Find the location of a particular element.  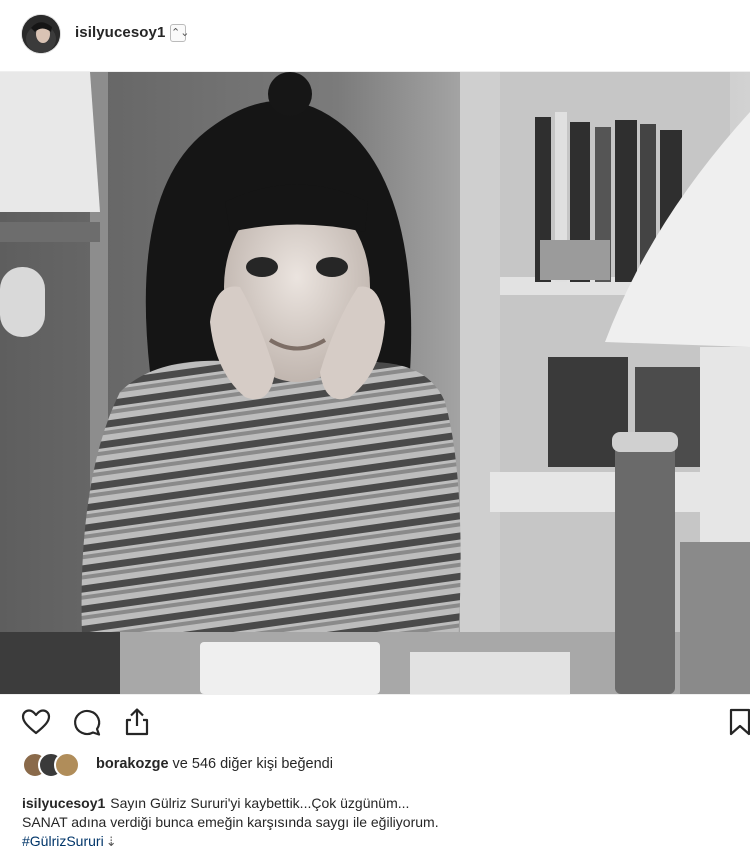

likes-summary: borakozge ve 546 diğer kişi beğendi is located at coordinates (372, 765).